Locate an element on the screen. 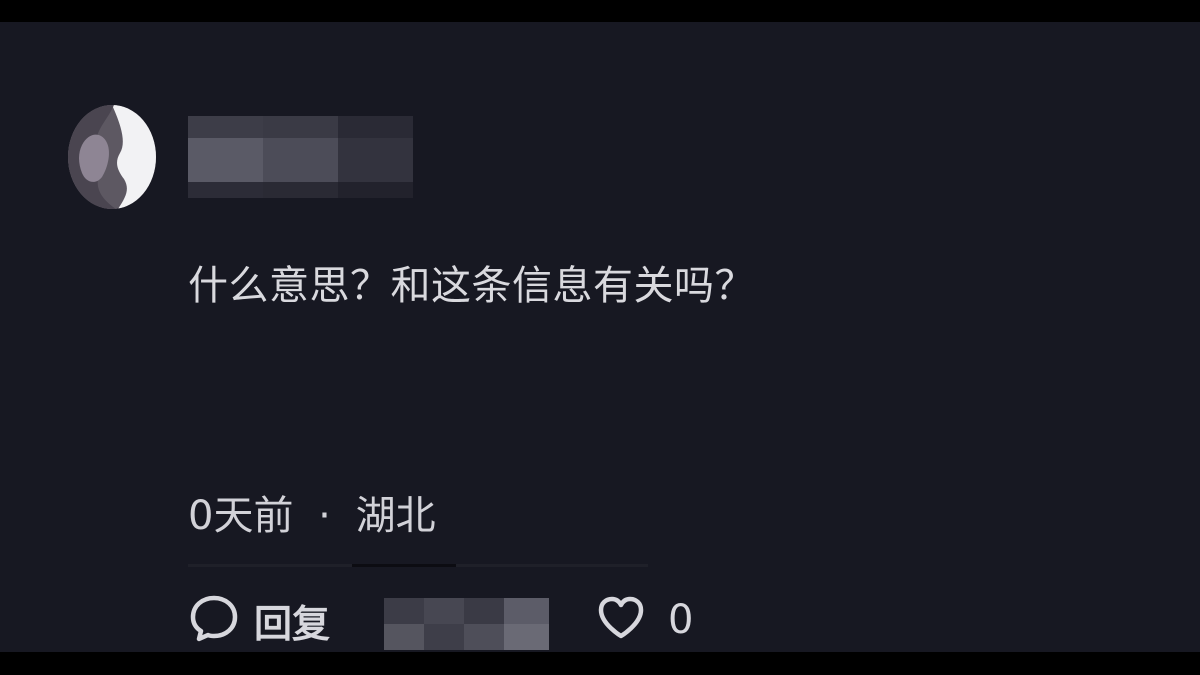 The image size is (1200, 675). heart-icon is located at coordinates (621, 620).